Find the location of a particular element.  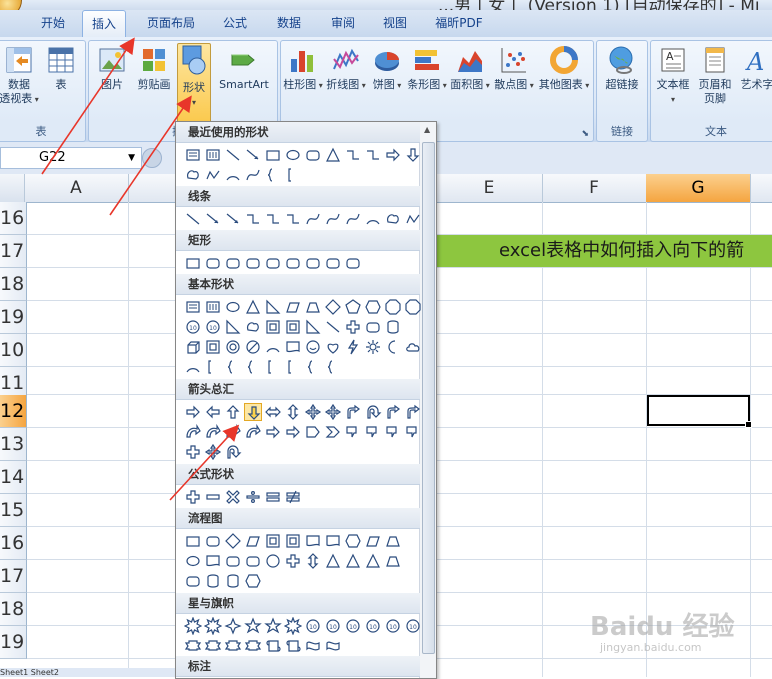

linea-shape-icon is located at coordinates (213, 219).